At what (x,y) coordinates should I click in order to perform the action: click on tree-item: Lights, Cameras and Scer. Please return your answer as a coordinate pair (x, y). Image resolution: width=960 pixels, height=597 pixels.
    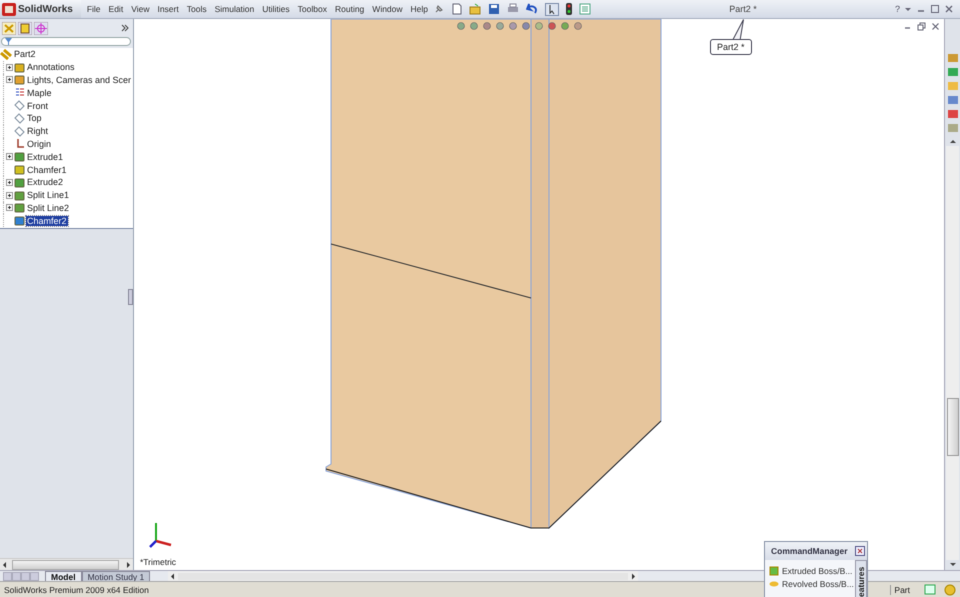
    Looking at the image, I should click on (79, 79).